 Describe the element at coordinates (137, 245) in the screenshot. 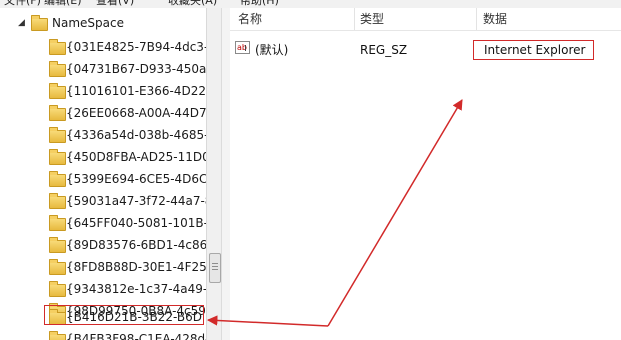

I see `tree-node-label: {89D83576-6BD1-4c86` at that location.